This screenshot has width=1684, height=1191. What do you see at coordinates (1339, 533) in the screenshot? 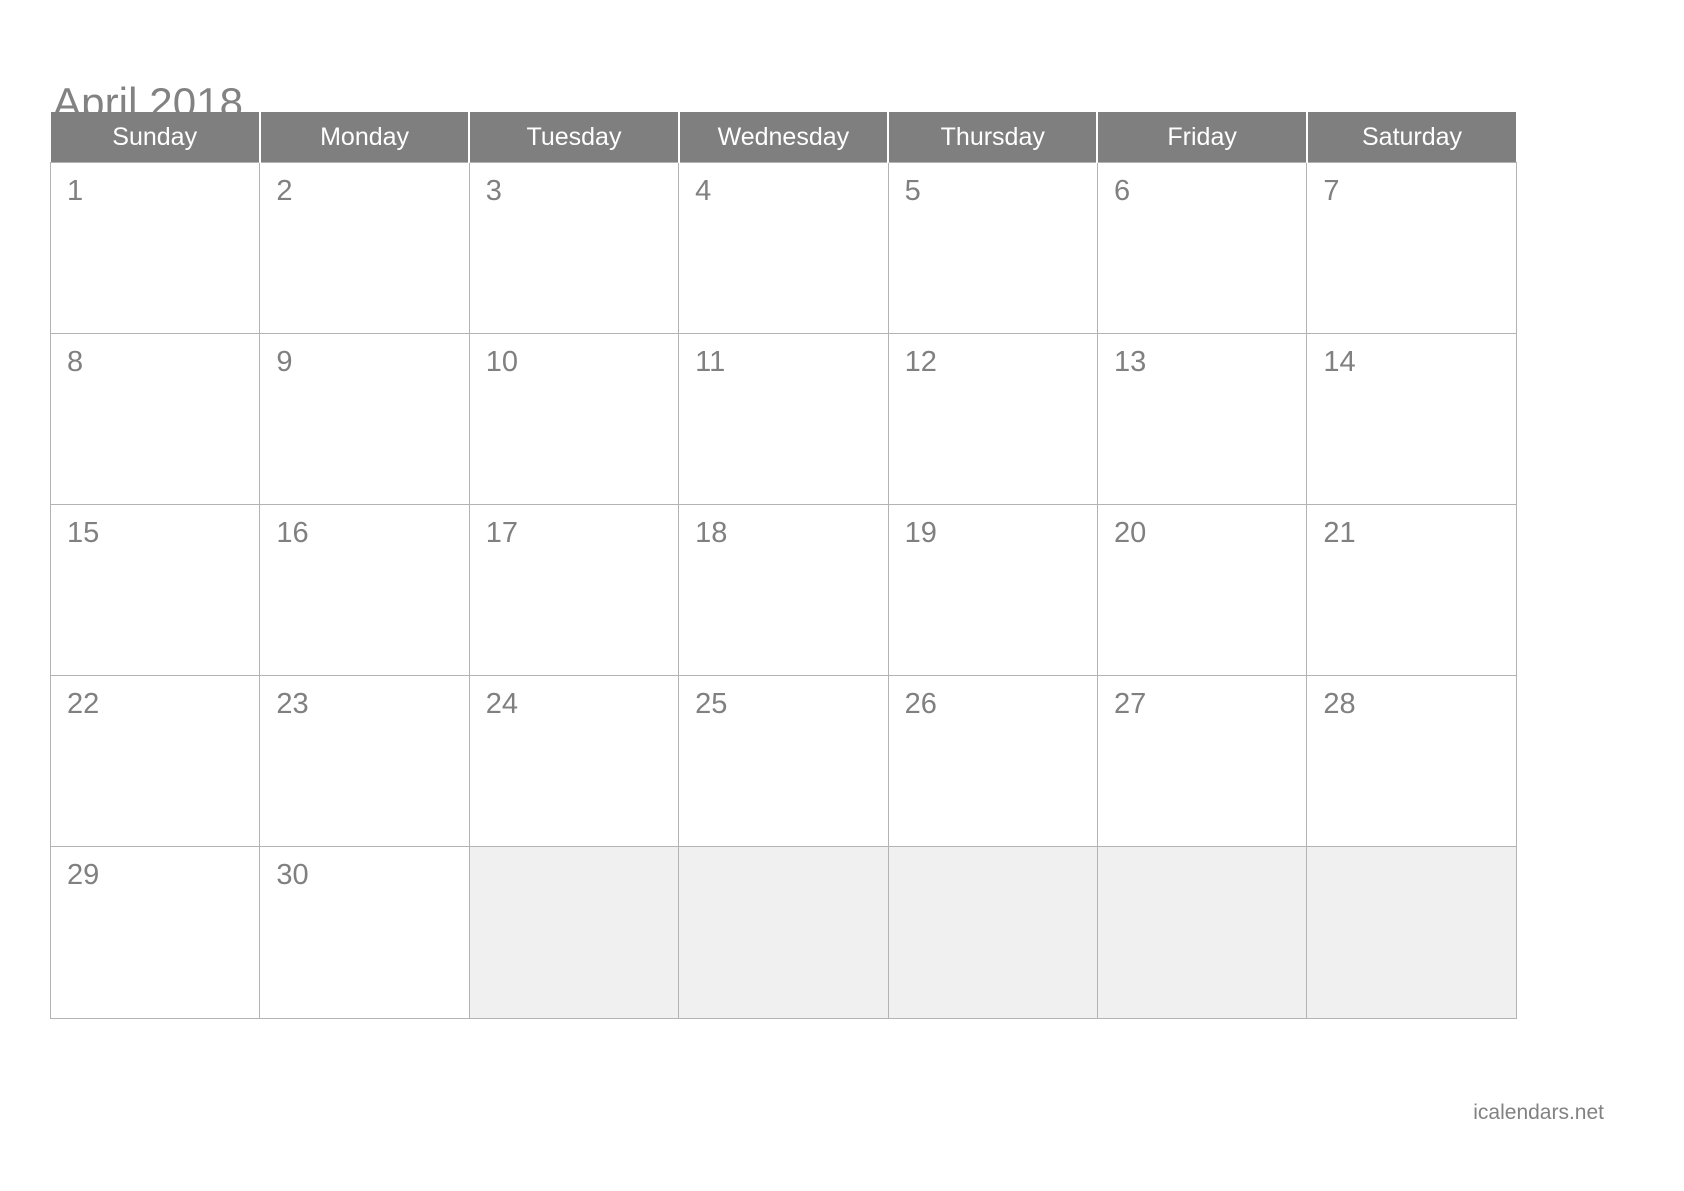
I see `day-number: 21` at bounding box center [1339, 533].